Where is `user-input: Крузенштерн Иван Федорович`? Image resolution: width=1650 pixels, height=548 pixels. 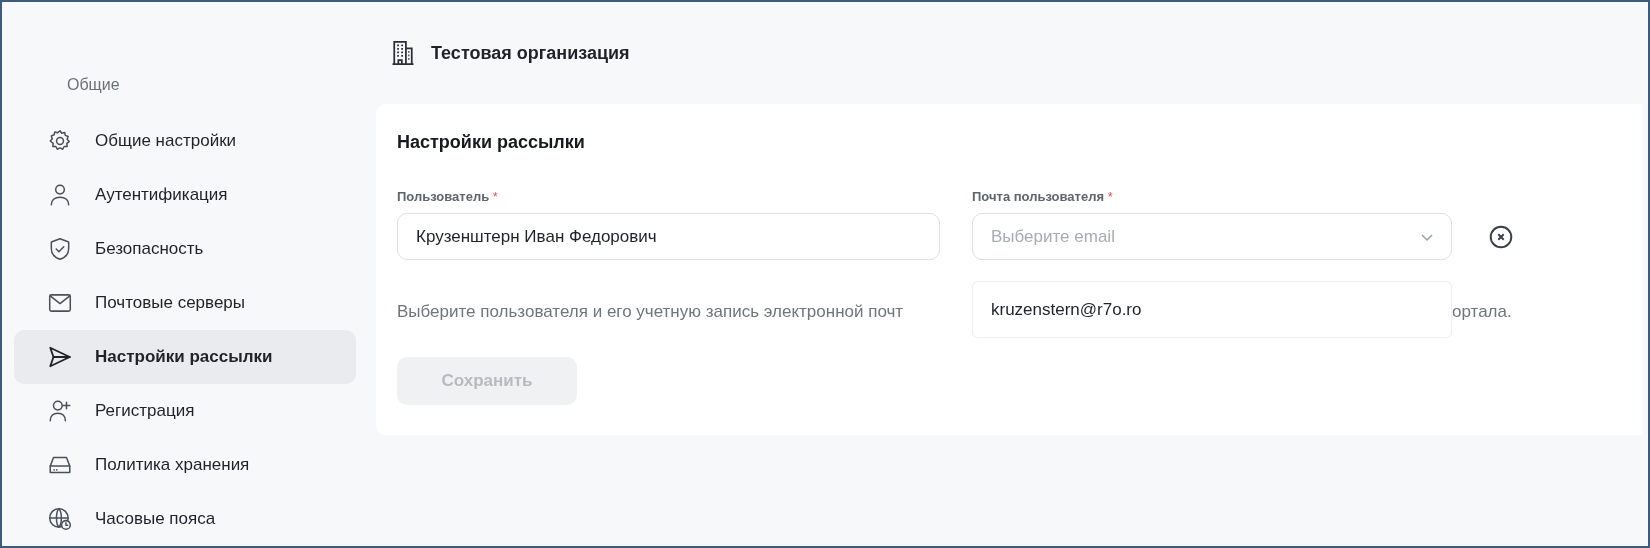 user-input: Крузенштерн Иван Федорович is located at coordinates (668, 236).